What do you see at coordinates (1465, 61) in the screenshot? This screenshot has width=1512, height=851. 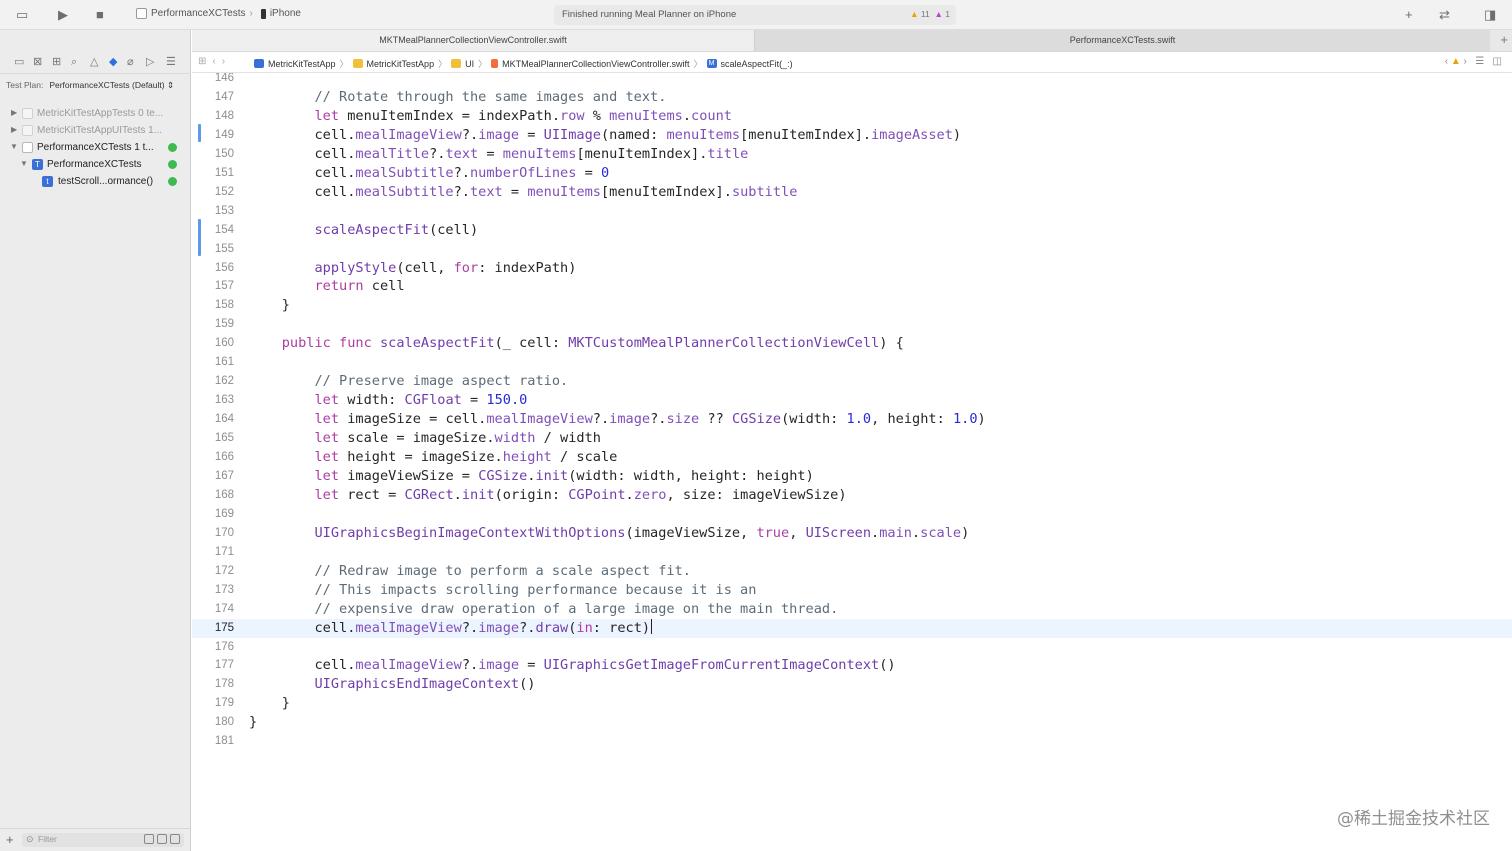 I see `next-issue-icon: ›` at bounding box center [1465, 61].